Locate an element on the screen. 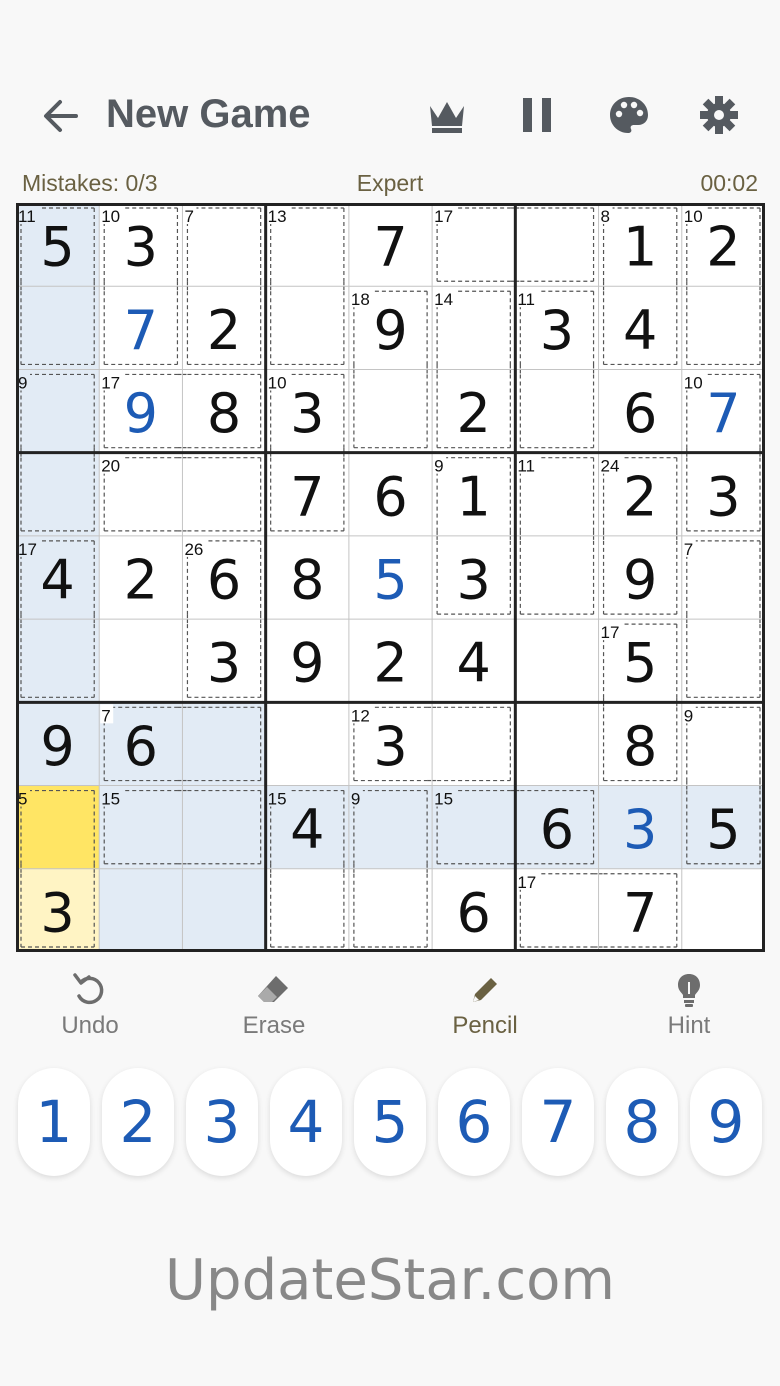  watermark: UpdateStar.com is located at coordinates (390, 1280).